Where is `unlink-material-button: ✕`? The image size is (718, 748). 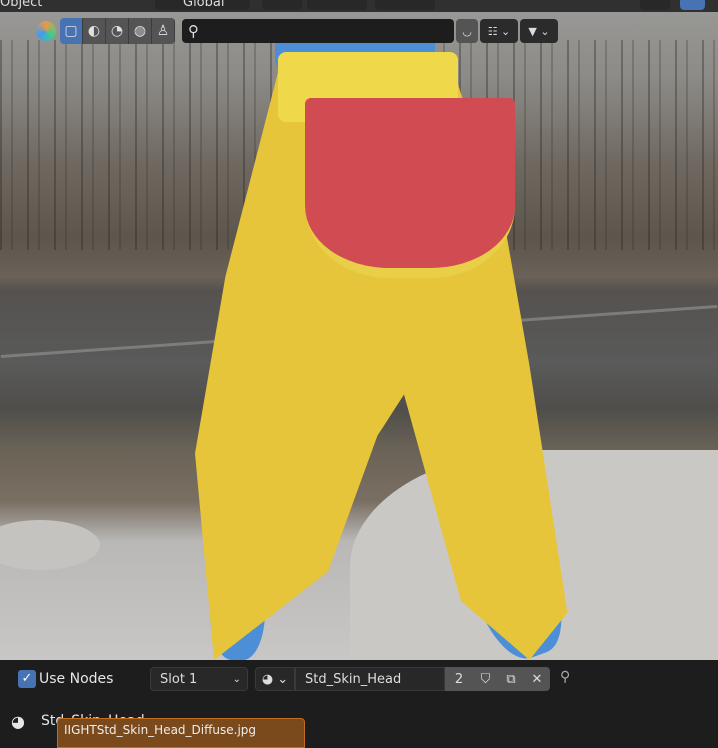 unlink-material-button: ✕ is located at coordinates (537, 679).